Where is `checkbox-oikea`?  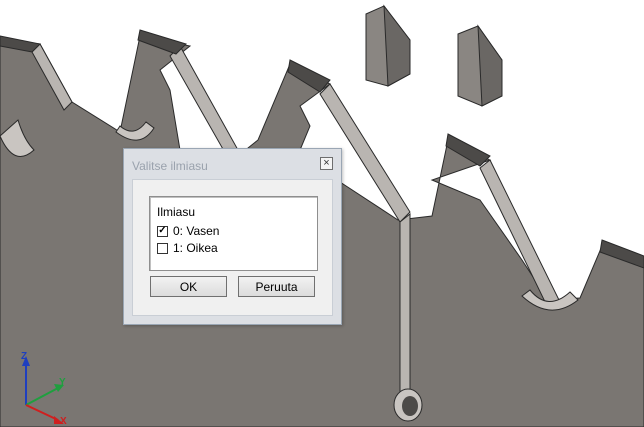
checkbox-oikea is located at coordinates (162, 248).